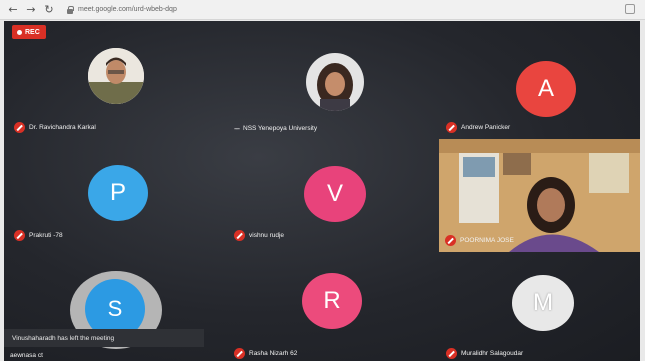  What do you see at coordinates (231, 10) in the screenshot?
I see `address-bar: meet.google.com/urd-wbeb-dqp` at bounding box center [231, 10].